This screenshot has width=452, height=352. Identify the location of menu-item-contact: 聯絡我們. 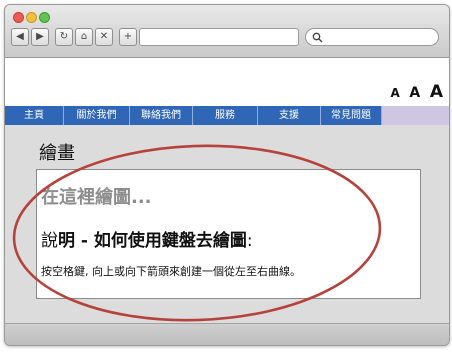
(161, 115).